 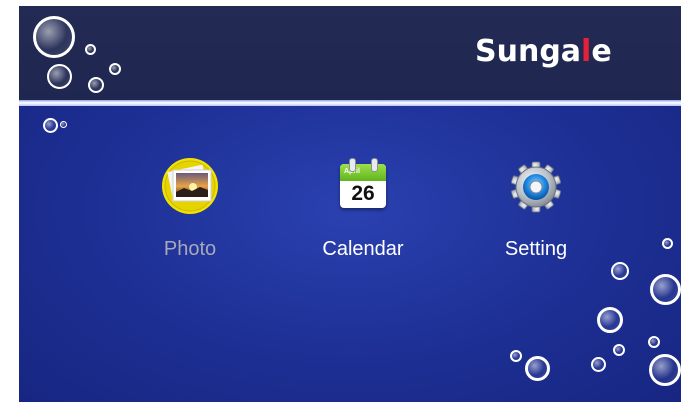 I want to click on menu-item-setting: Setting, so click(x=536, y=213).